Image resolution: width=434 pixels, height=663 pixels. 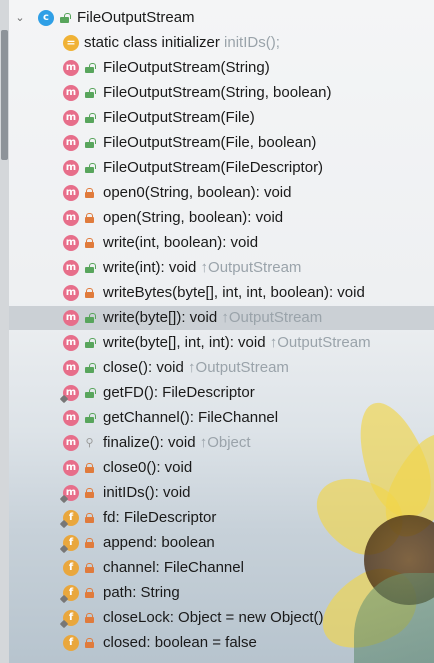 I want to click on tree-node-initializer: = static class initializer initIDs();, so click(x=221, y=43).